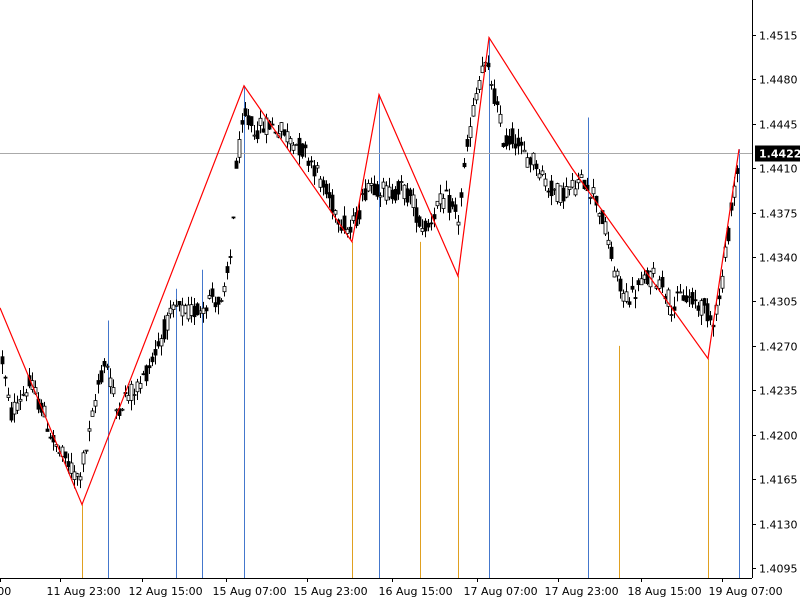  I want to click on x-tick-label: 19 Aug 07:00, so click(746, 591).